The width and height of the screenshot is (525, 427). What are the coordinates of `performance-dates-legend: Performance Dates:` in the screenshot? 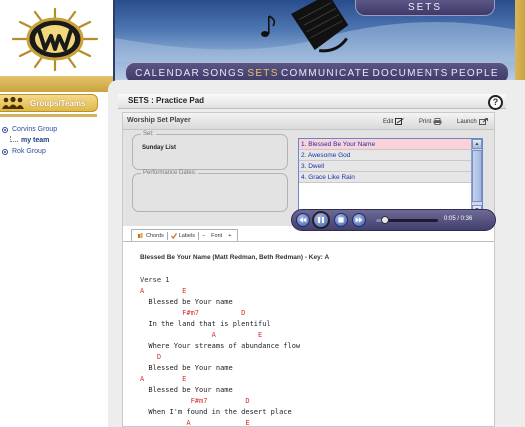 It's located at (170, 173).